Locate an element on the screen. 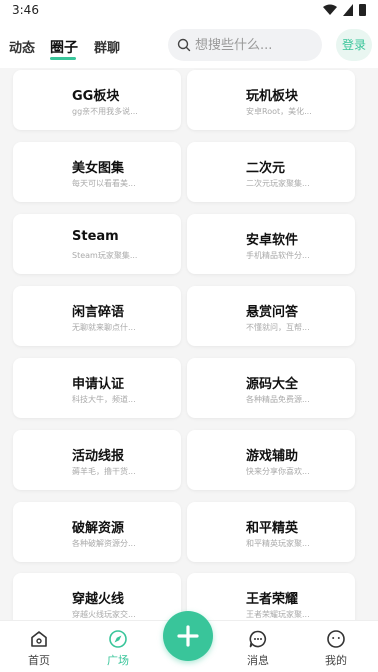 This screenshot has width=378, height=672. create-post-button is located at coordinates (188, 636).